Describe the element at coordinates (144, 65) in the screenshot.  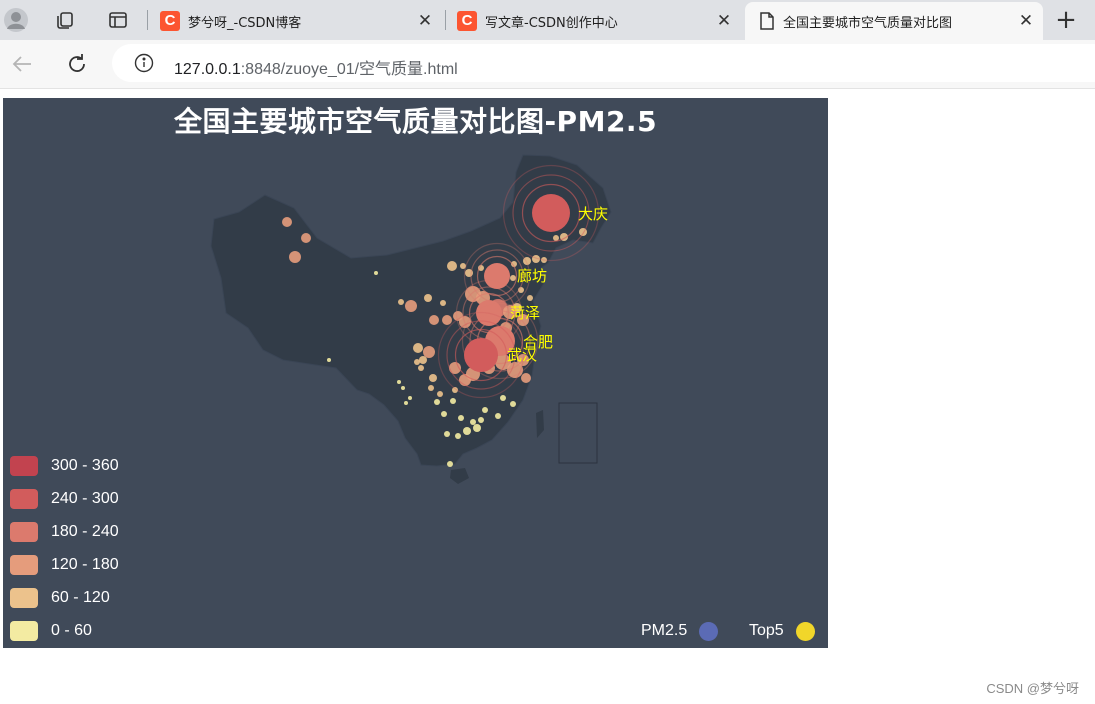
I see `info-icon` at that location.